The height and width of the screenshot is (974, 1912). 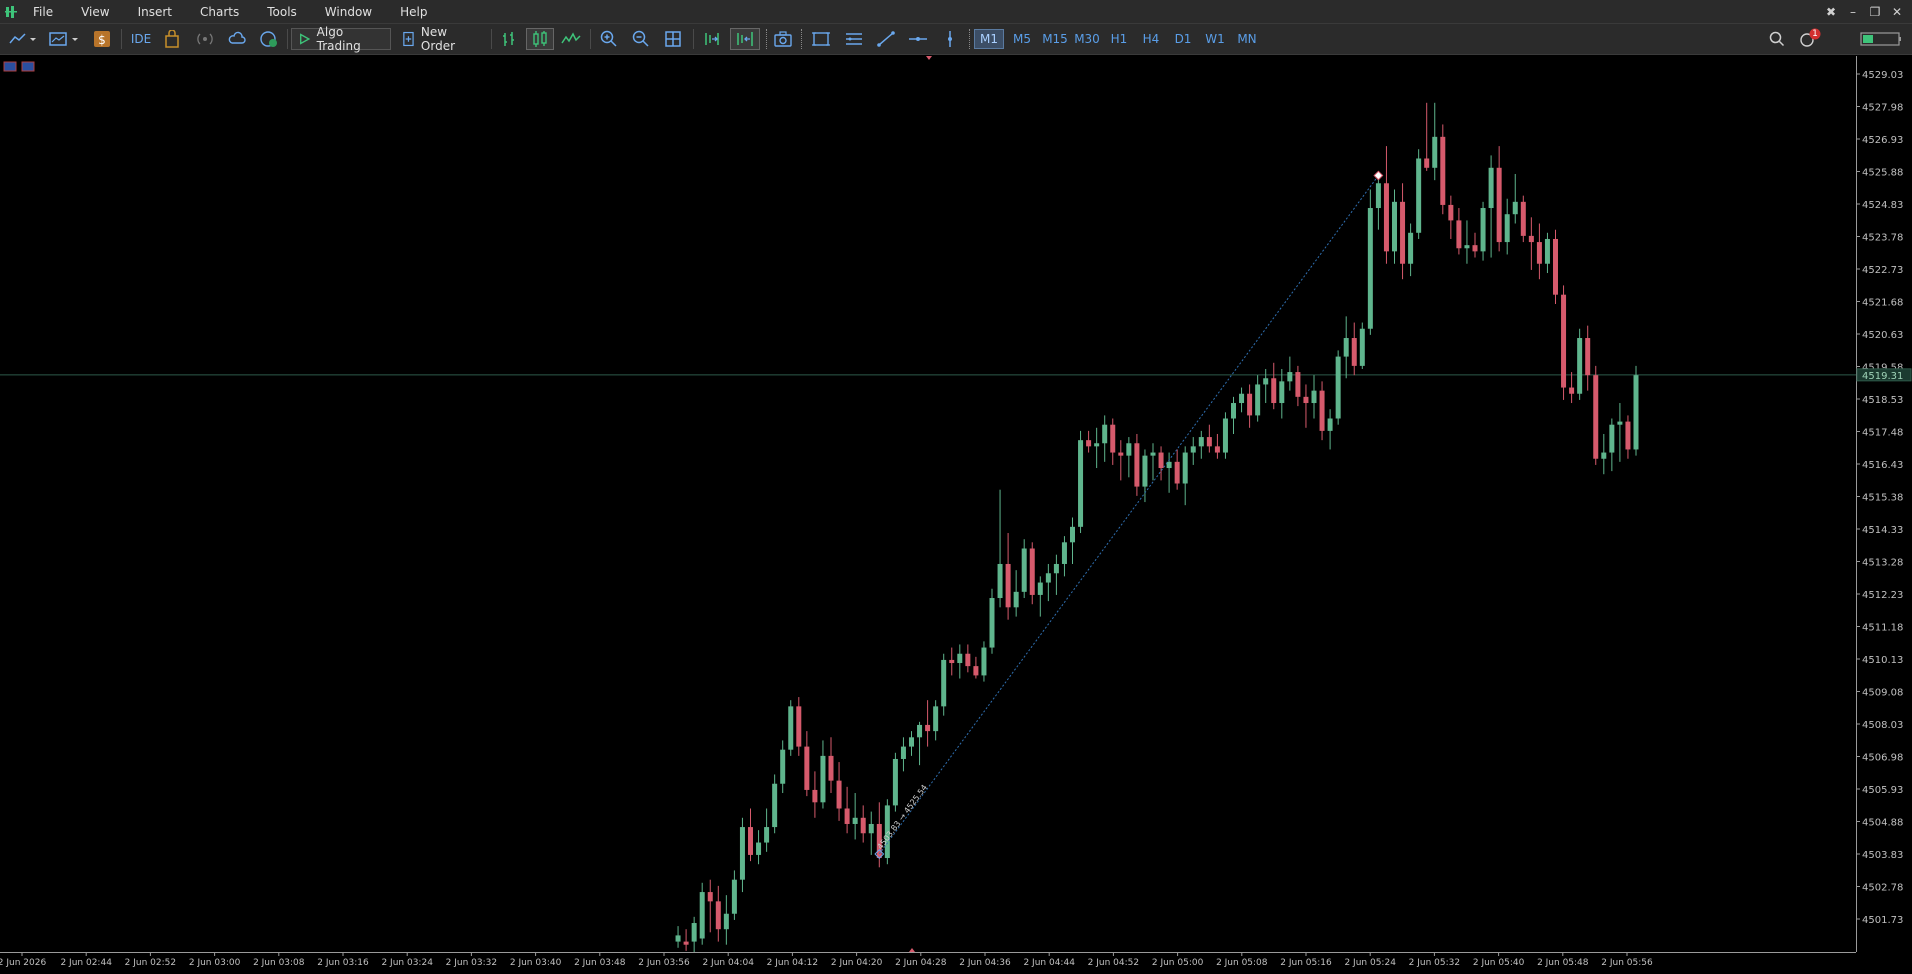 What do you see at coordinates (441, 39) in the screenshot?
I see `new-order-button: New Order` at bounding box center [441, 39].